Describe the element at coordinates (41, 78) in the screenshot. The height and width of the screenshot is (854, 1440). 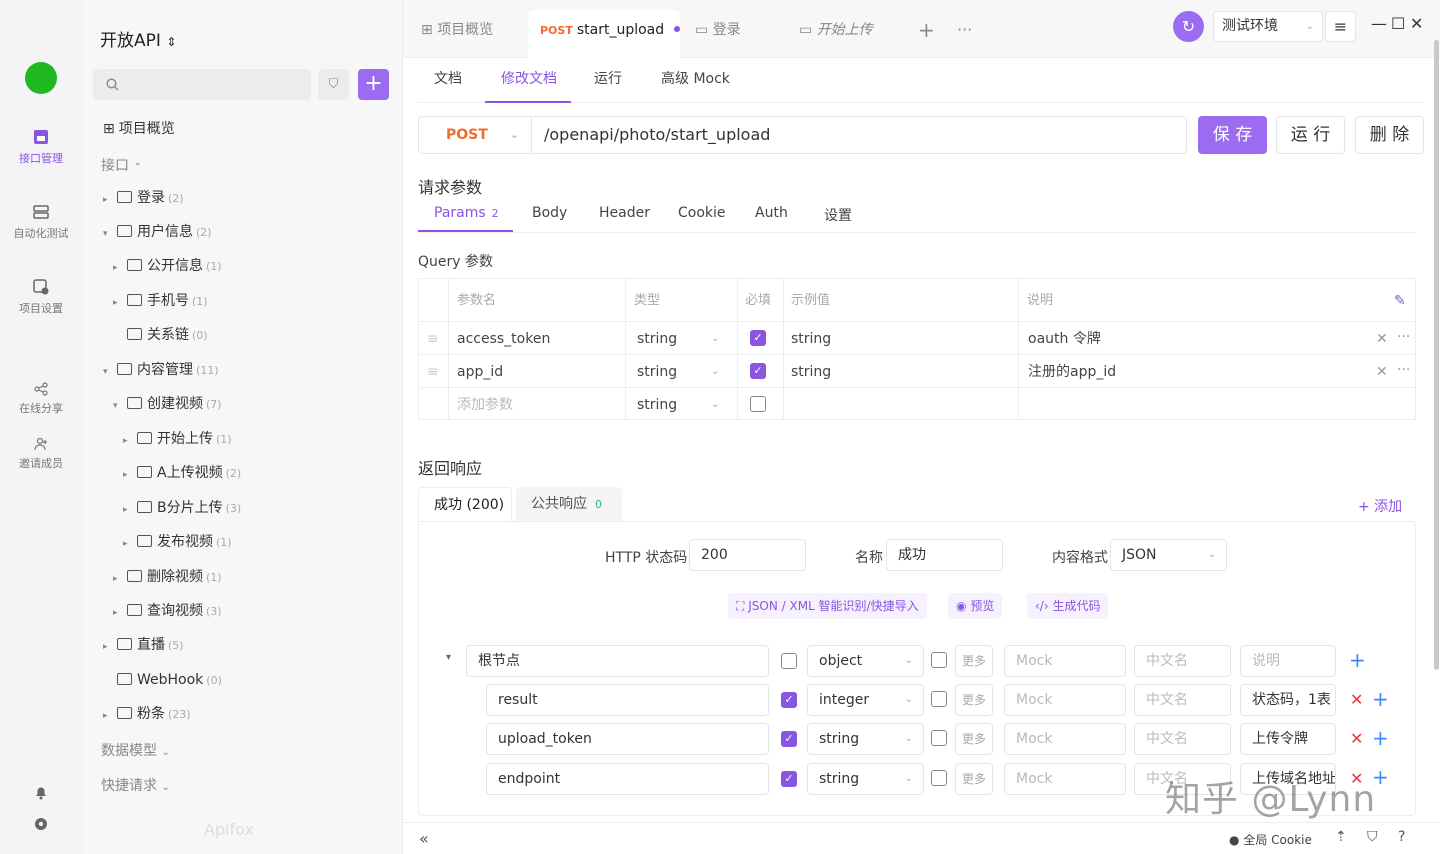
I see `avatar` at that location.